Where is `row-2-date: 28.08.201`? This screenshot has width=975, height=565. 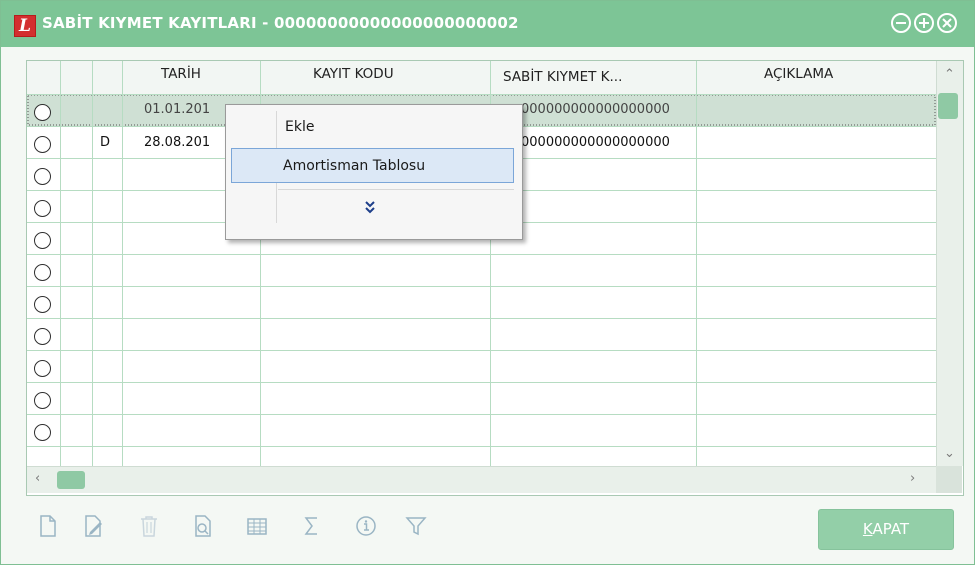 row-2-date: 28.08.201 is located at coordinates (184, 142).